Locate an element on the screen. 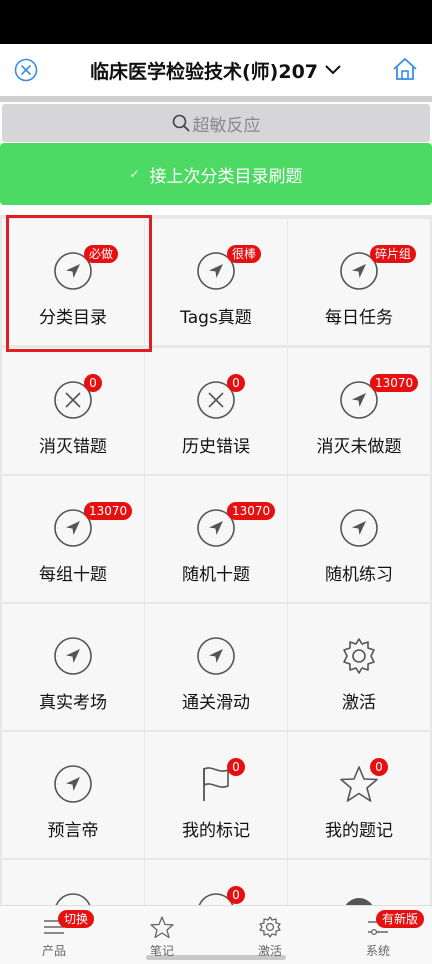 This screenshot has width=432, height=964. tab-label: 系统 is located at coordinates (377, 951).